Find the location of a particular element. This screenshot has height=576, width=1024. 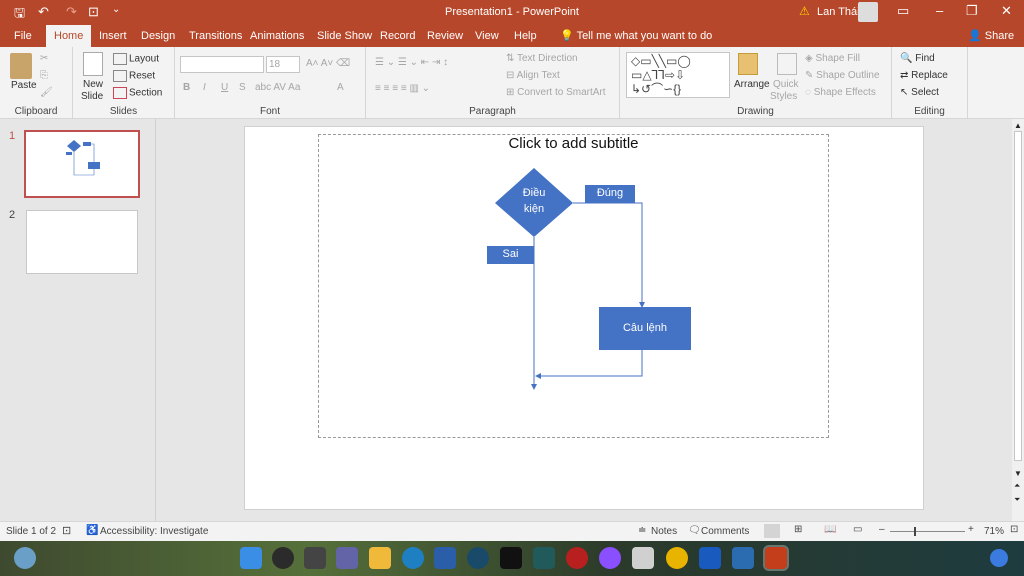

tab-record: Record is located at coordinates (397, 36).